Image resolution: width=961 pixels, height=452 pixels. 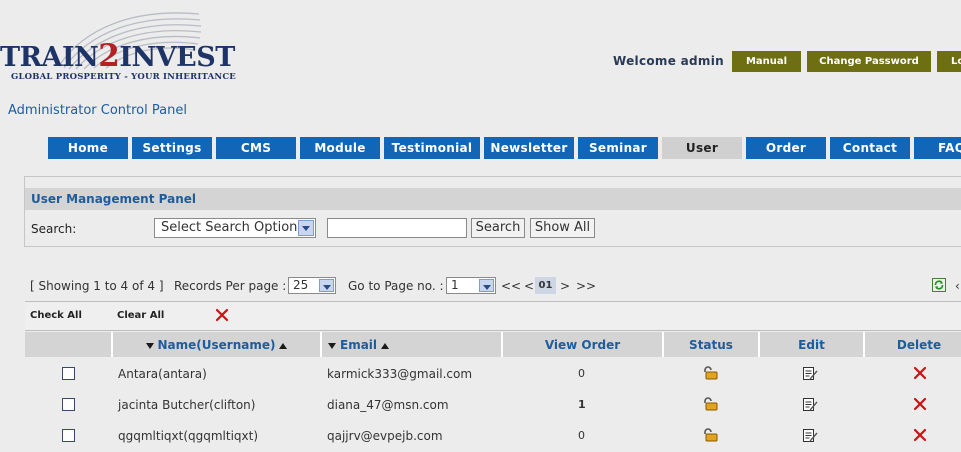 What do you see at coordinates (529, 286) in the screenshot?
I see `prev-page-link: <` at bounding box center [529, 286].